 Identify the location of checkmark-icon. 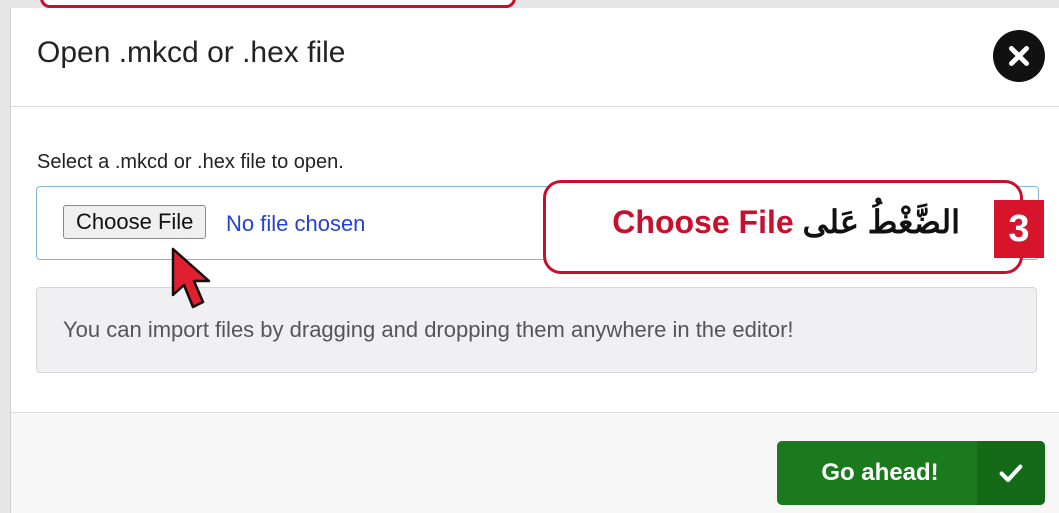
(1011, 473).